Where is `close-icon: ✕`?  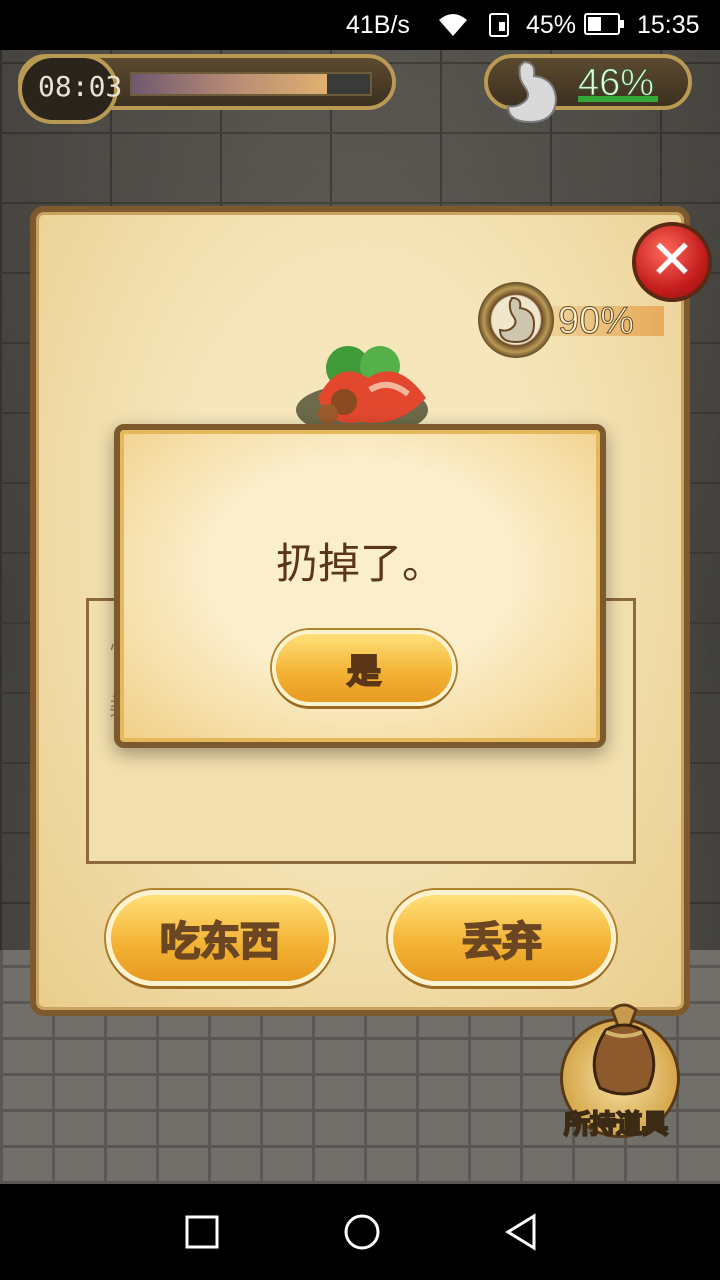
close-icon: ✕ is located at coordinates (672, 259).